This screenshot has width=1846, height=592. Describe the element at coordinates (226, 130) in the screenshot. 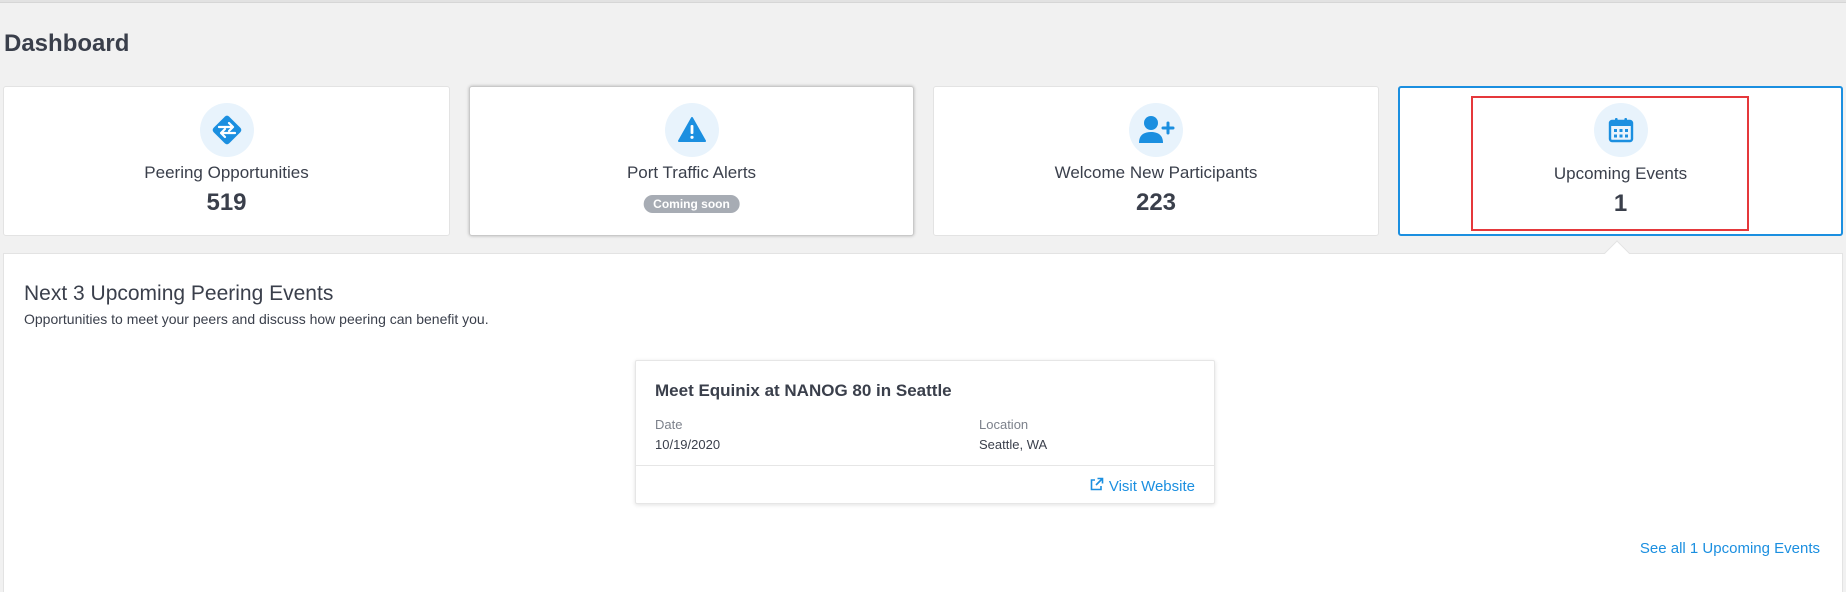

I see `swap-arrows-icon` at that location.